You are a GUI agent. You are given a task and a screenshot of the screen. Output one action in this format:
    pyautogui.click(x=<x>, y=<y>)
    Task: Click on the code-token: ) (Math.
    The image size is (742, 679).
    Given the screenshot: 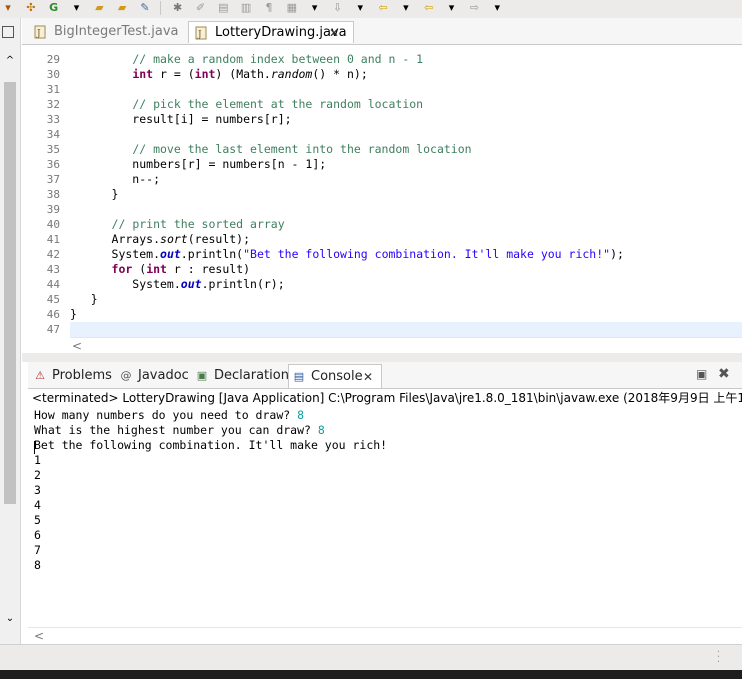 What is the action you would take?
    pyautogui.click(x=243, y=74)
    